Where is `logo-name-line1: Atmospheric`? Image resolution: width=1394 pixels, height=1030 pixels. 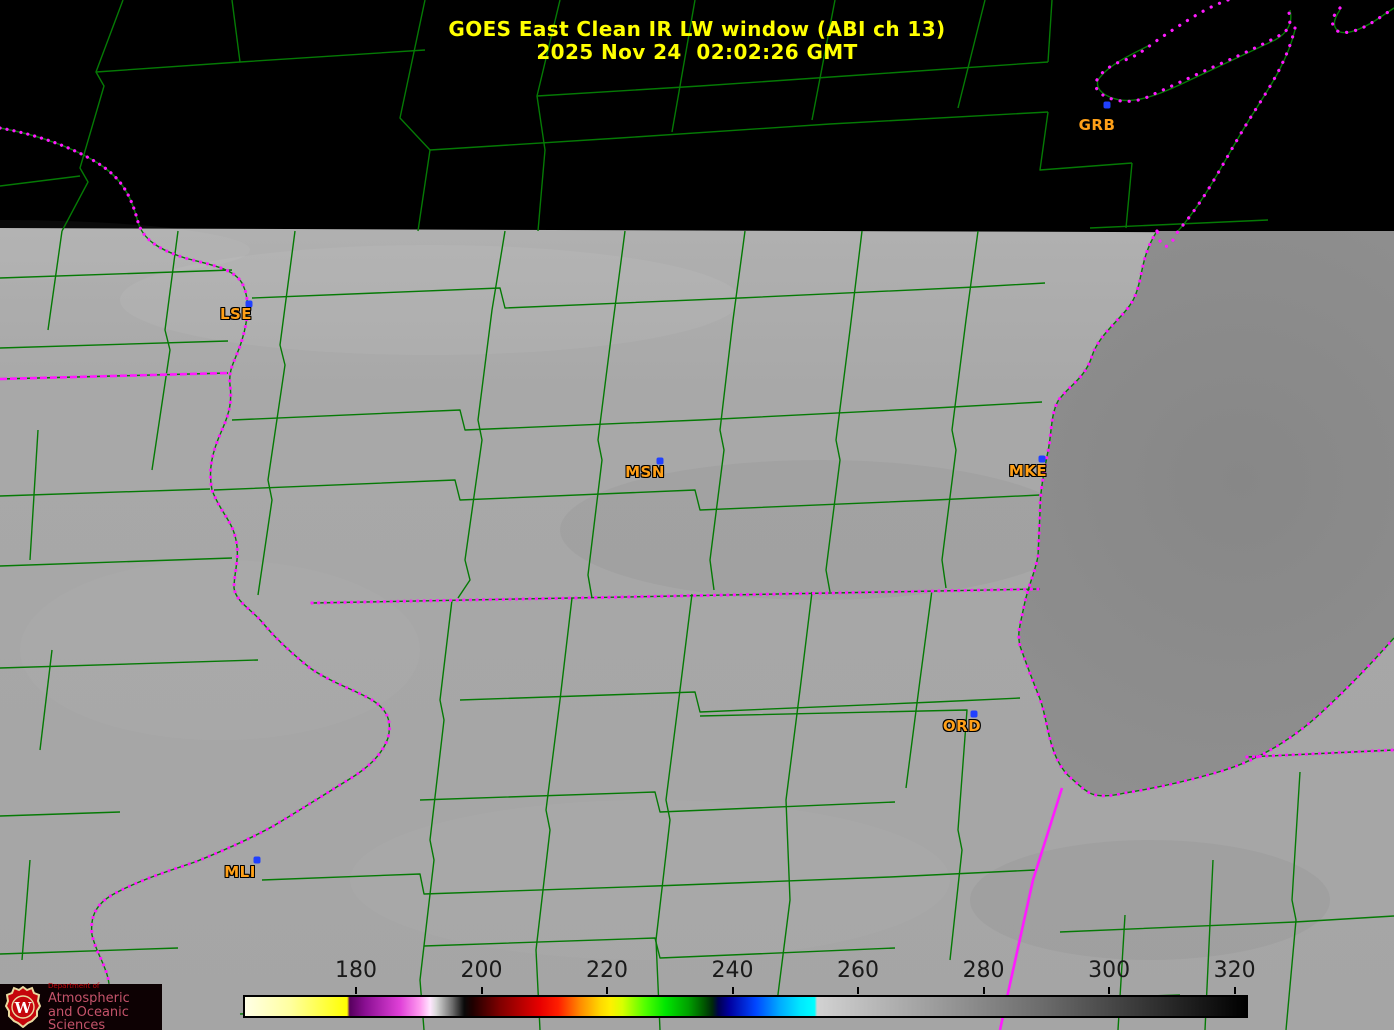
logo-name-line1: Atmospheric is located at coordinates (89, 998).